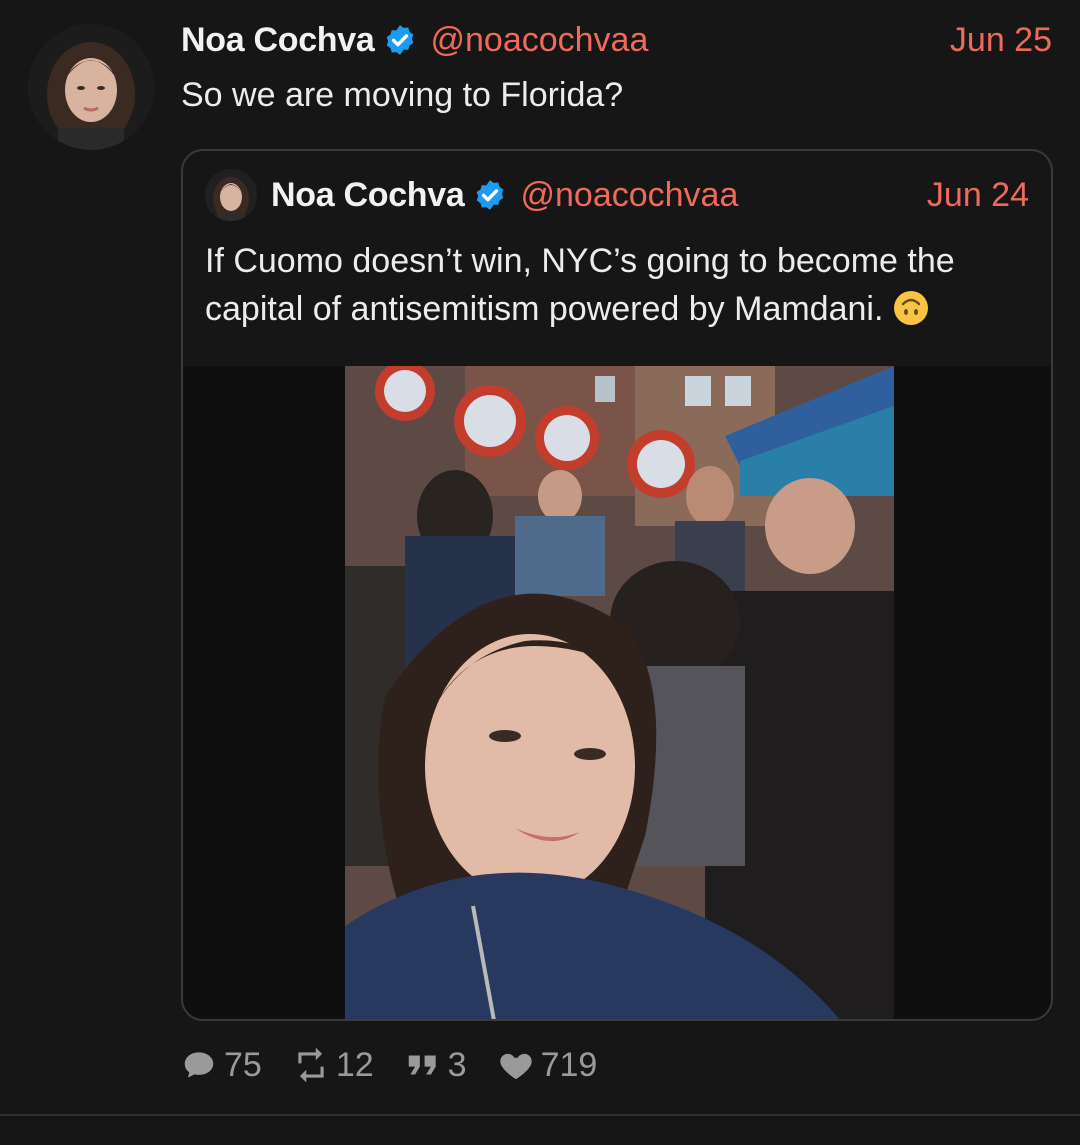 The image size is (1080, 1145). I want to click on quote-button: 3, so click(435, 1065).